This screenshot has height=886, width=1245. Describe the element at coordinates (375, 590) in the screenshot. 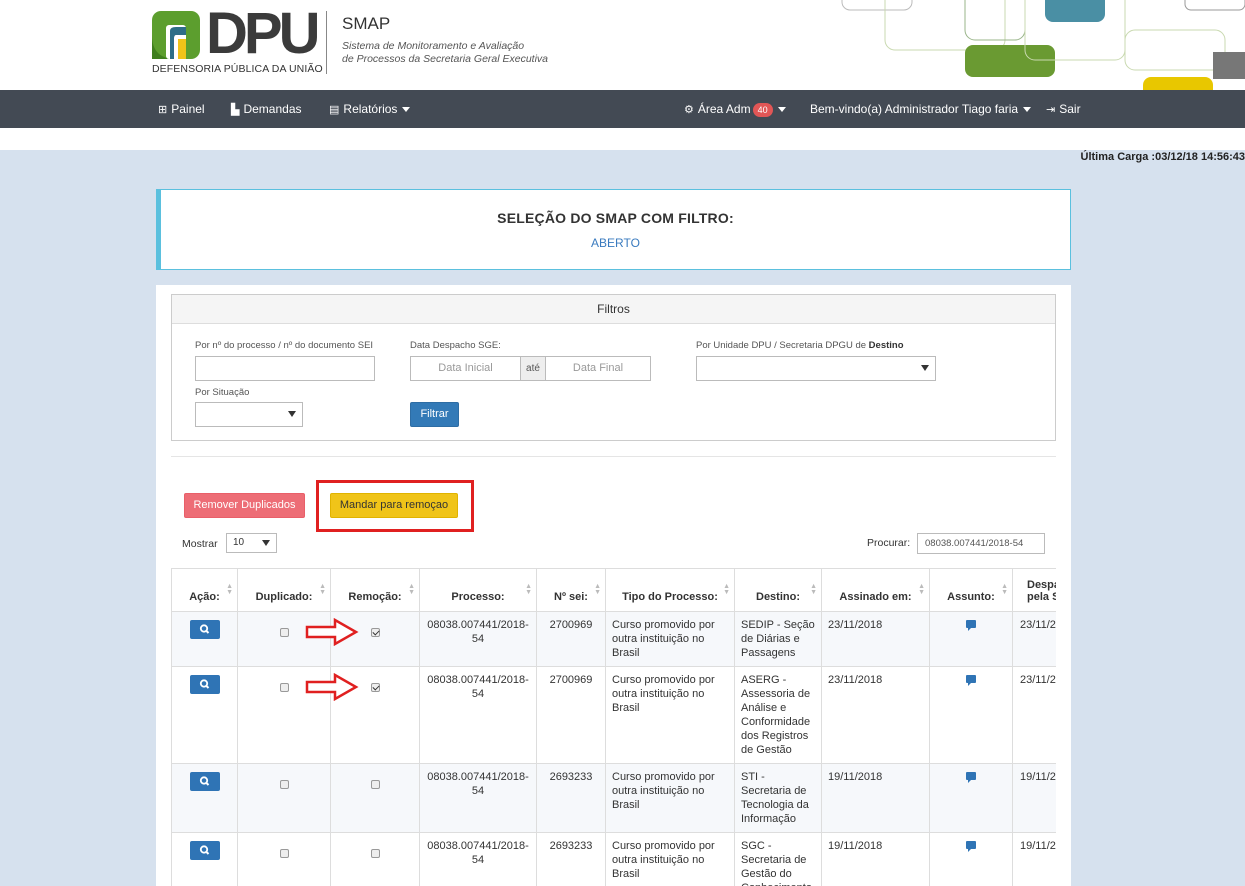

I see `col-remocao: Remoção: ▲ ▼` at that location.